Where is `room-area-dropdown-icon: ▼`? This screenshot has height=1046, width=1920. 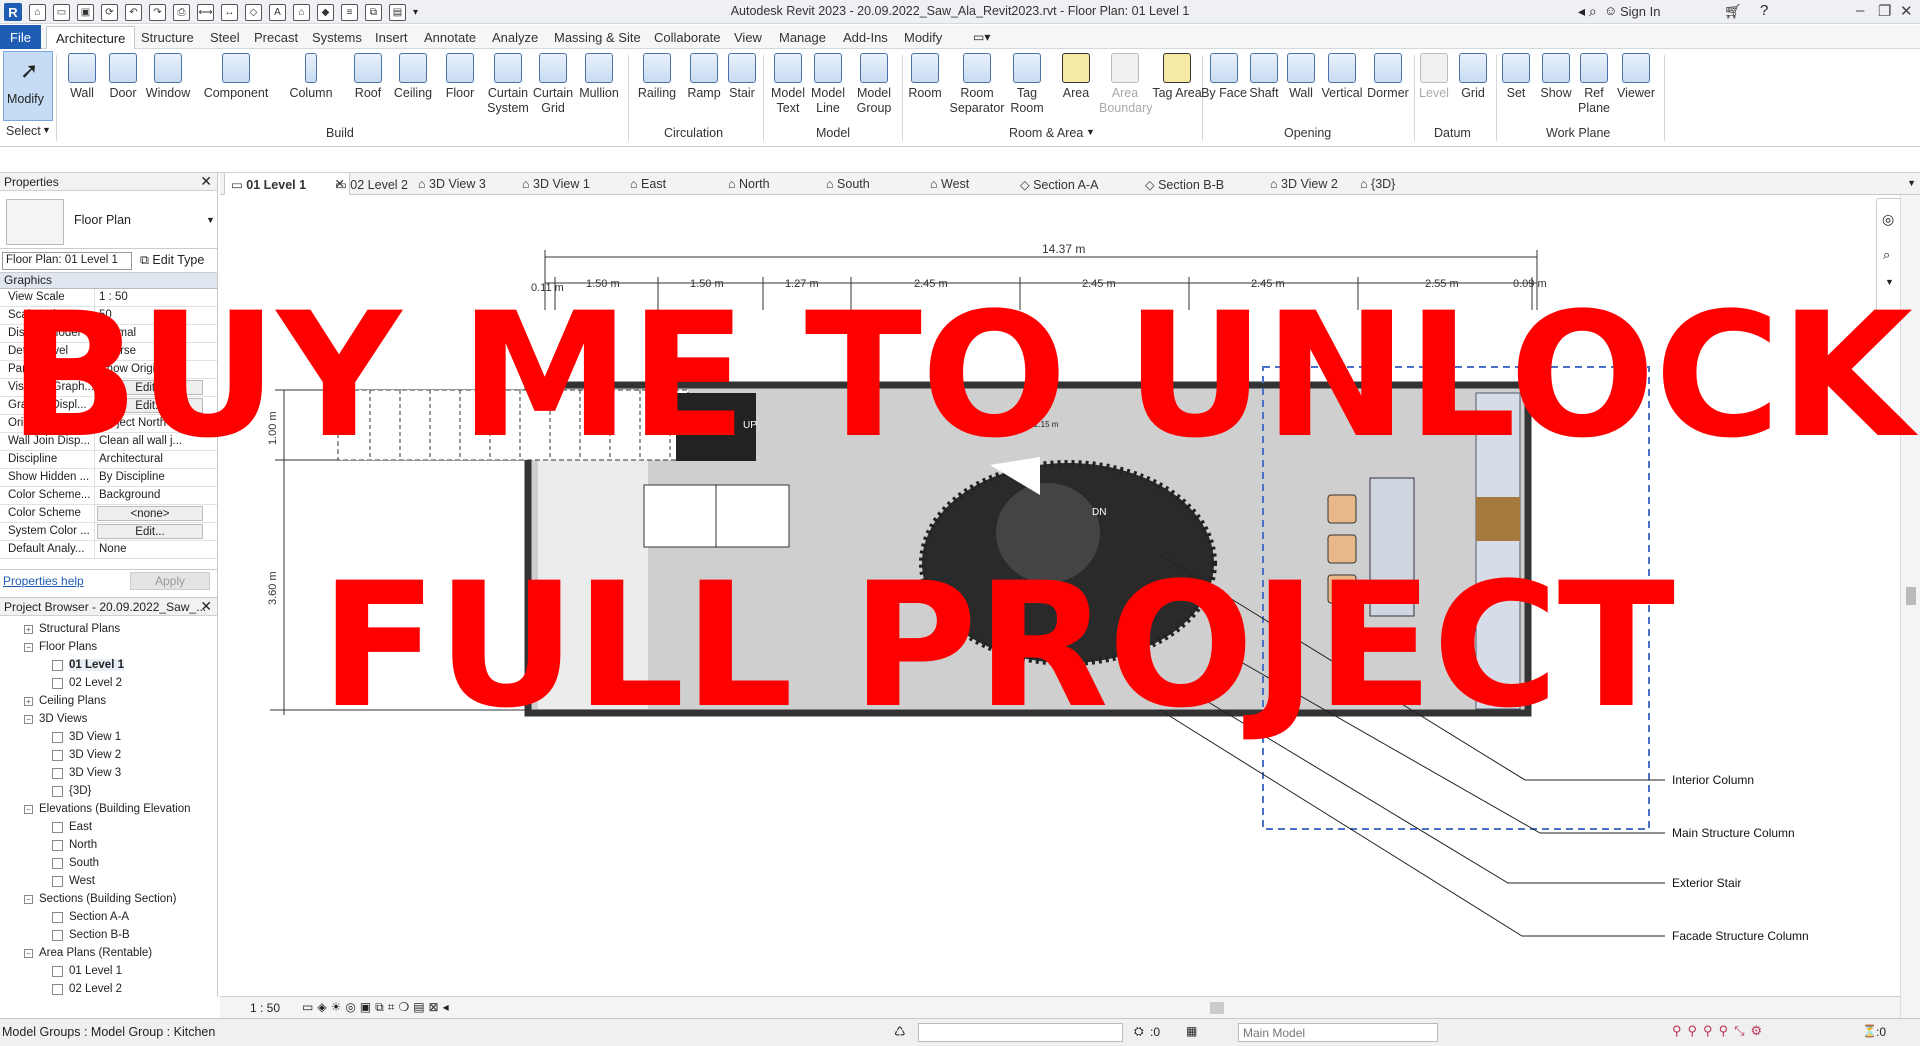 room-area-dropdown-icon: ▼ is located at coordinates (1090, 132).